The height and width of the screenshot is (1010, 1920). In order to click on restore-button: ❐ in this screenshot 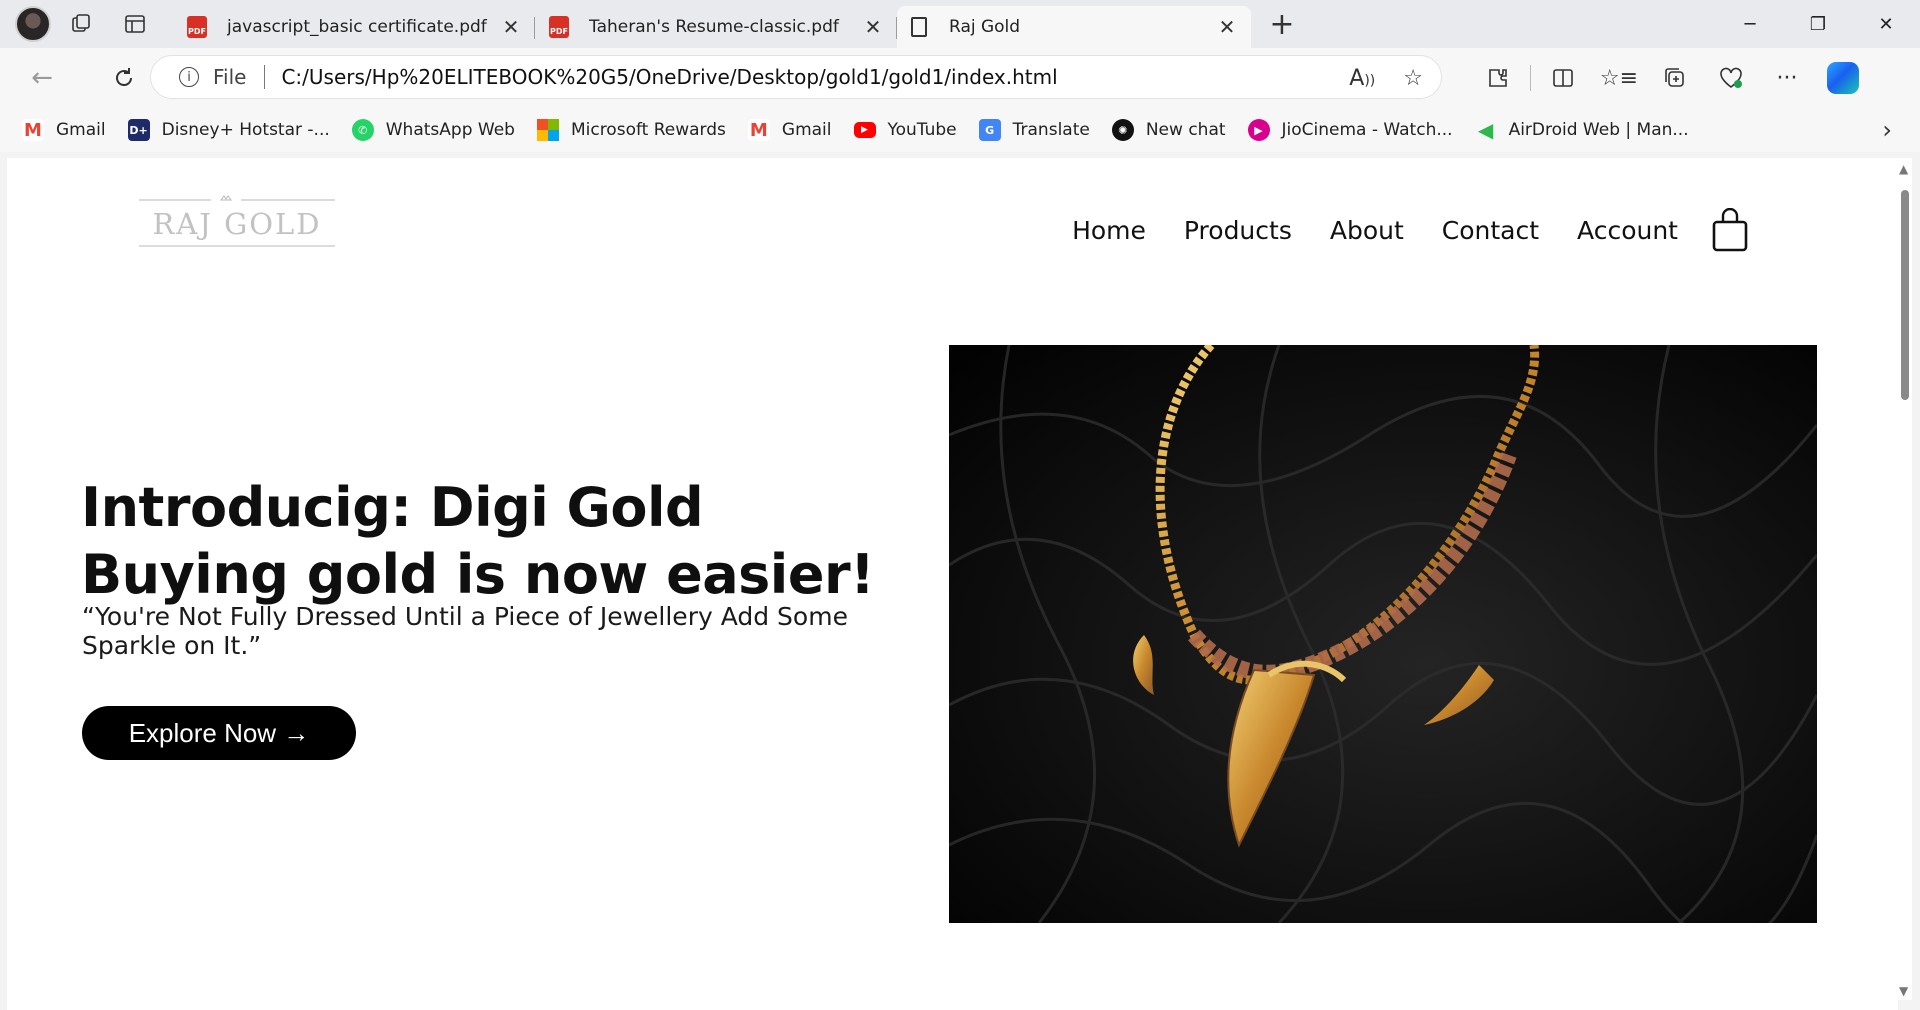, I will do `click(1818, 24)`.